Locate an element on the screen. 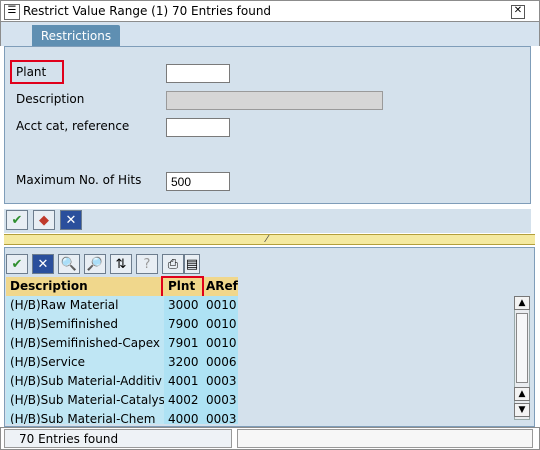 The width and height of the screenshot is (540, 450). tab-restrictions: Restrictions is located at coordinates (76, 35).